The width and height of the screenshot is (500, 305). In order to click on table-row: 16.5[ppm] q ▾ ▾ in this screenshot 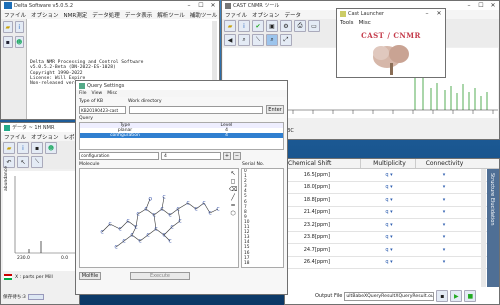, I will do `click(392, 175)`.